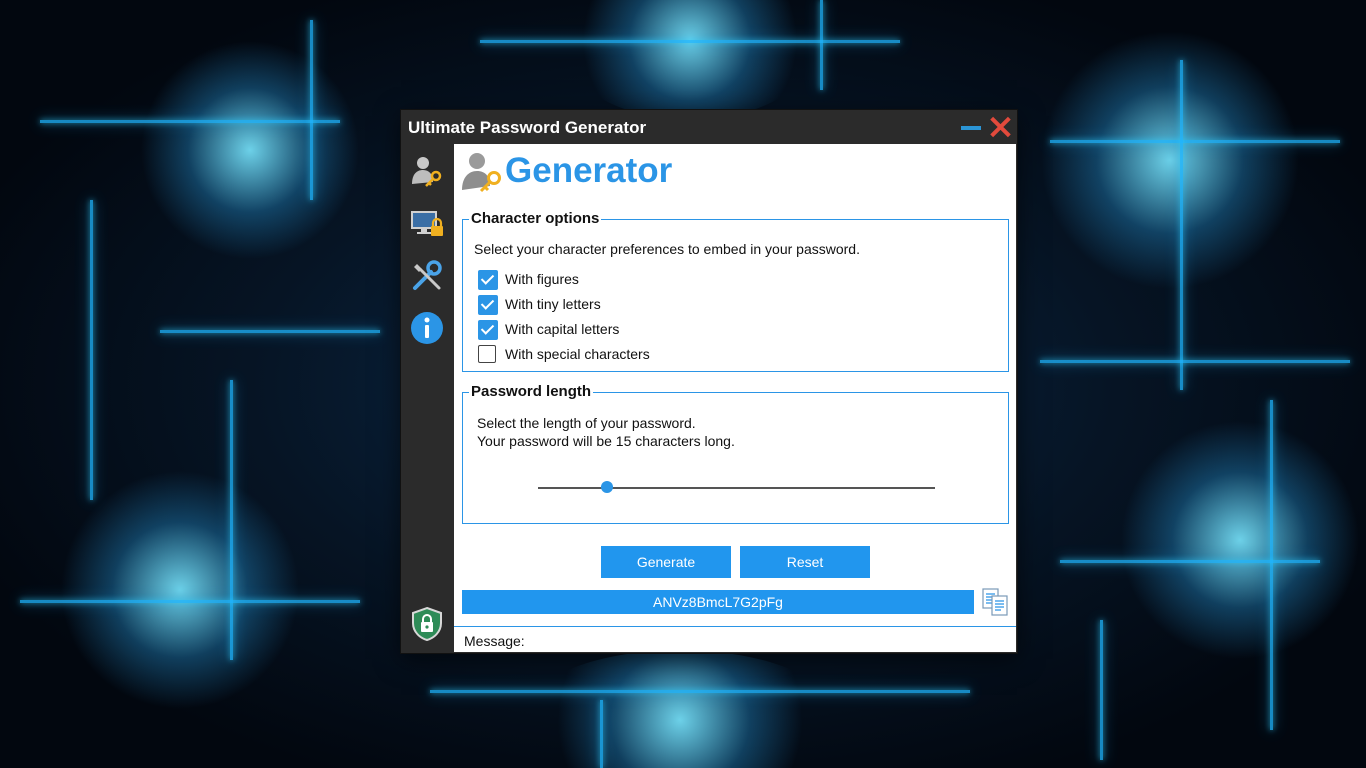  Describe the element at coordinates (735, 626) in the screenshot. I see `message-divider` at that location.